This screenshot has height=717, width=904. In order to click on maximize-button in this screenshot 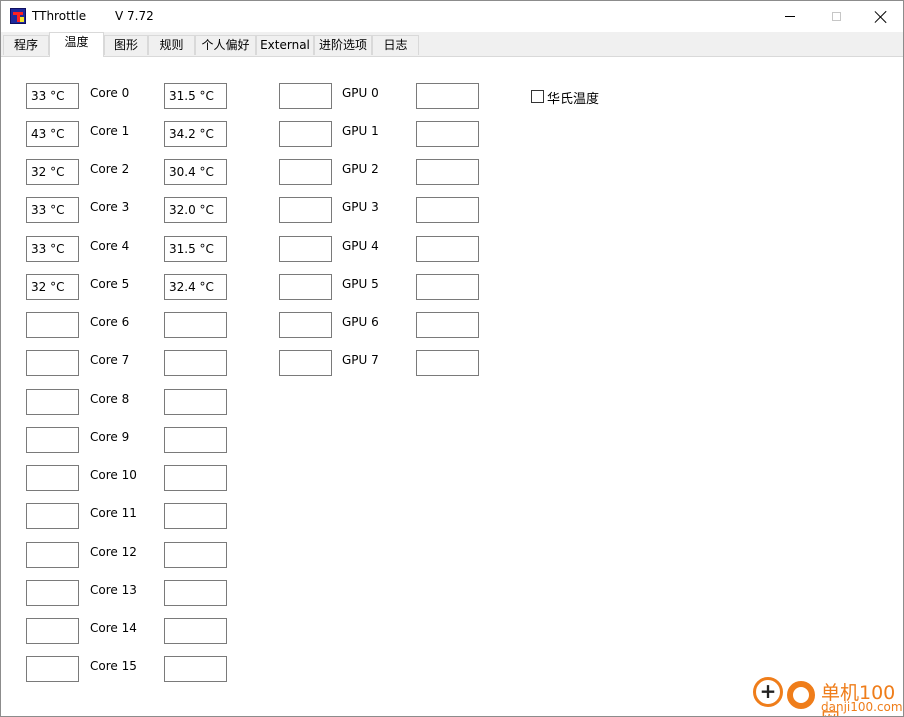, I will do `click(836, 16)`.